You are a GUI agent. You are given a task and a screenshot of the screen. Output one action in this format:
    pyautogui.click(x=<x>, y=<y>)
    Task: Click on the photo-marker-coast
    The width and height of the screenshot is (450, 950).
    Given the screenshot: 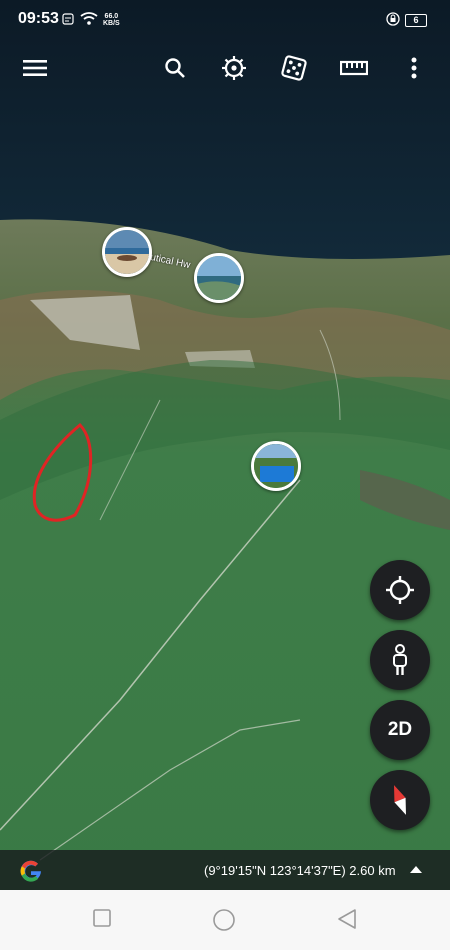 What is the action you would take?
    pyautogui.click(x=219, y=278)
    